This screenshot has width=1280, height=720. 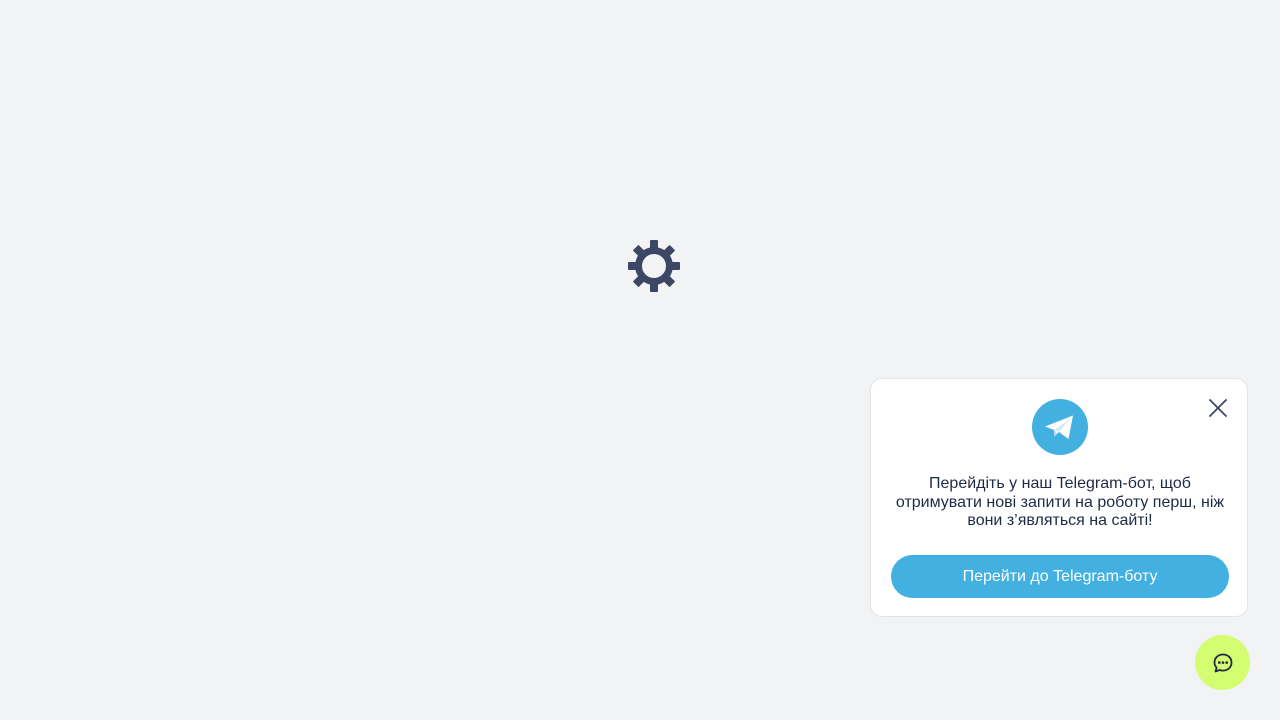 What do you see at coordinates (654, 266) in the screenshot?
I see `gear-icon` at bounding box center [654, 266].